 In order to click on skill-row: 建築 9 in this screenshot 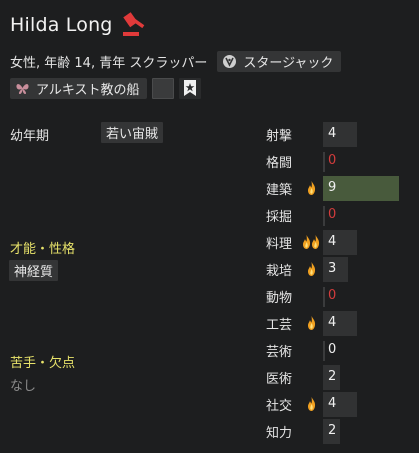, I will do `click(209, 188)`.